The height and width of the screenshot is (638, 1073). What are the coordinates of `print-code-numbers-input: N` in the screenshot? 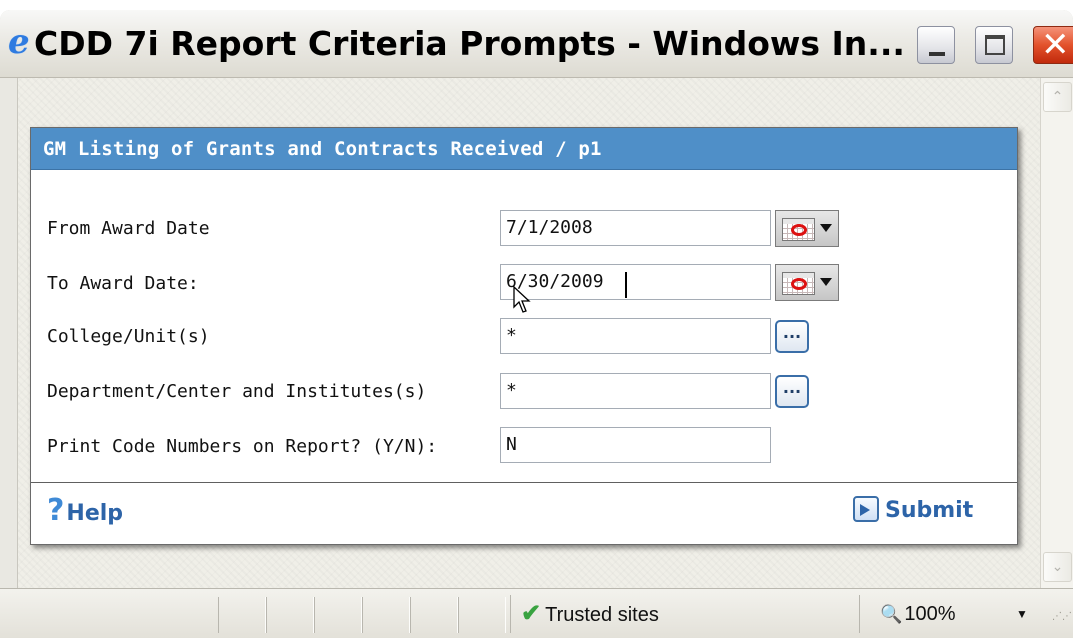 It's located at (635, 445).